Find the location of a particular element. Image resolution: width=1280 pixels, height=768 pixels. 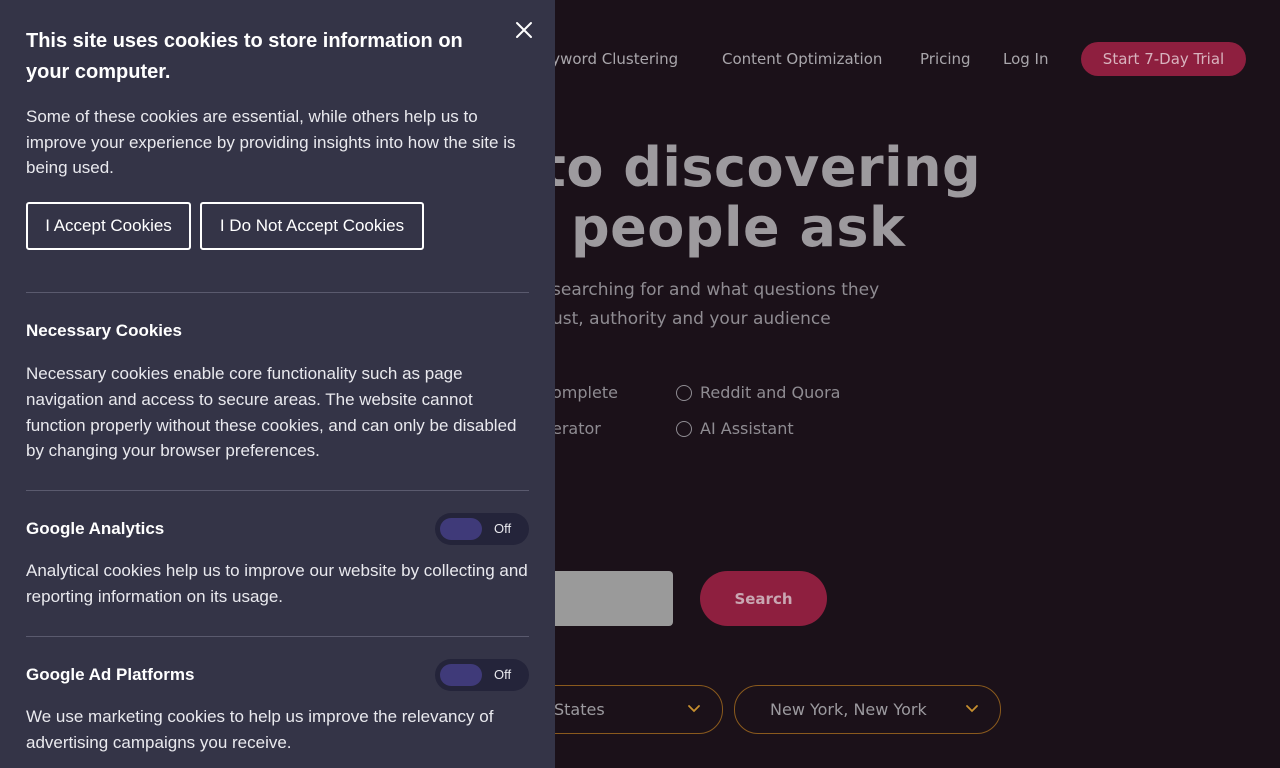

start-trial-button: Start 7-Day Trial is located at coordinates (1163, 59).